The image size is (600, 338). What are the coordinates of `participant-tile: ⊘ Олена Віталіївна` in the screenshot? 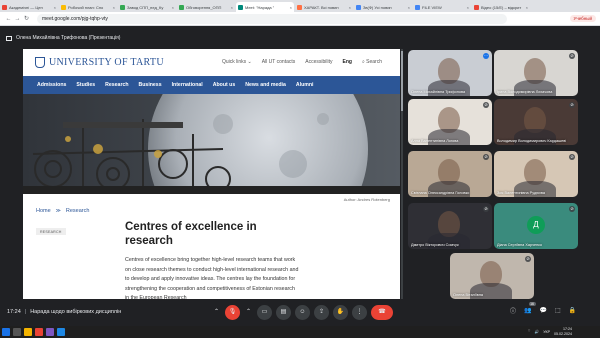 It's located at (492, 276).